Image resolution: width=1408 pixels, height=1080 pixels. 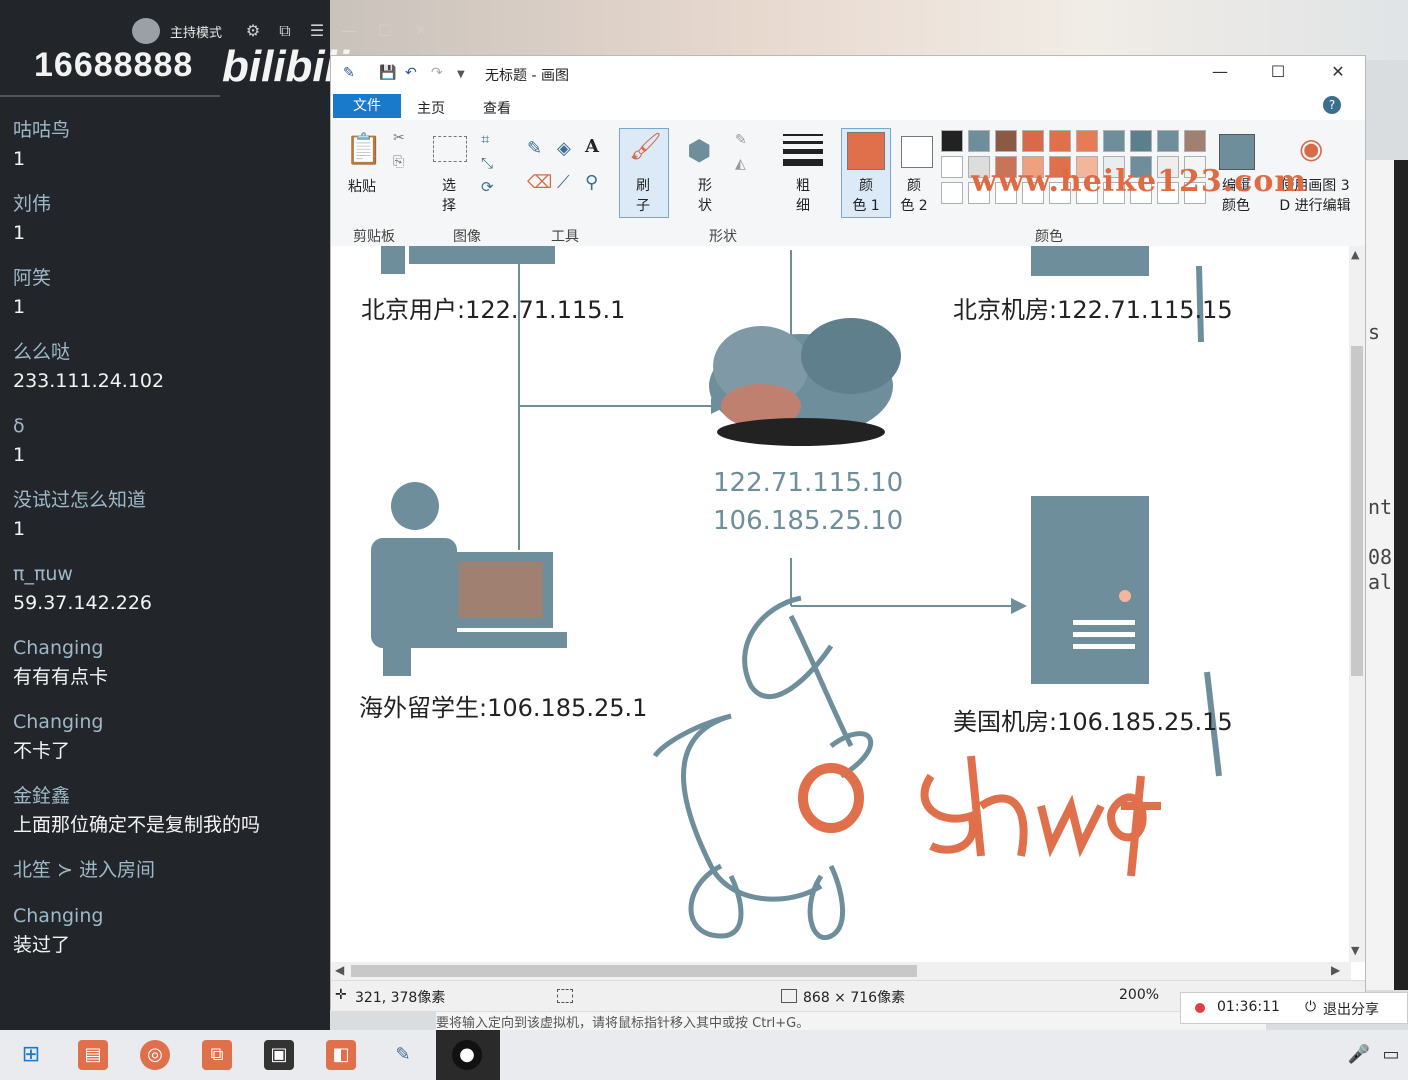 I want to click on label-beijing-room: 北京机房:122.71.115.15, so click(x=1093, y=310).